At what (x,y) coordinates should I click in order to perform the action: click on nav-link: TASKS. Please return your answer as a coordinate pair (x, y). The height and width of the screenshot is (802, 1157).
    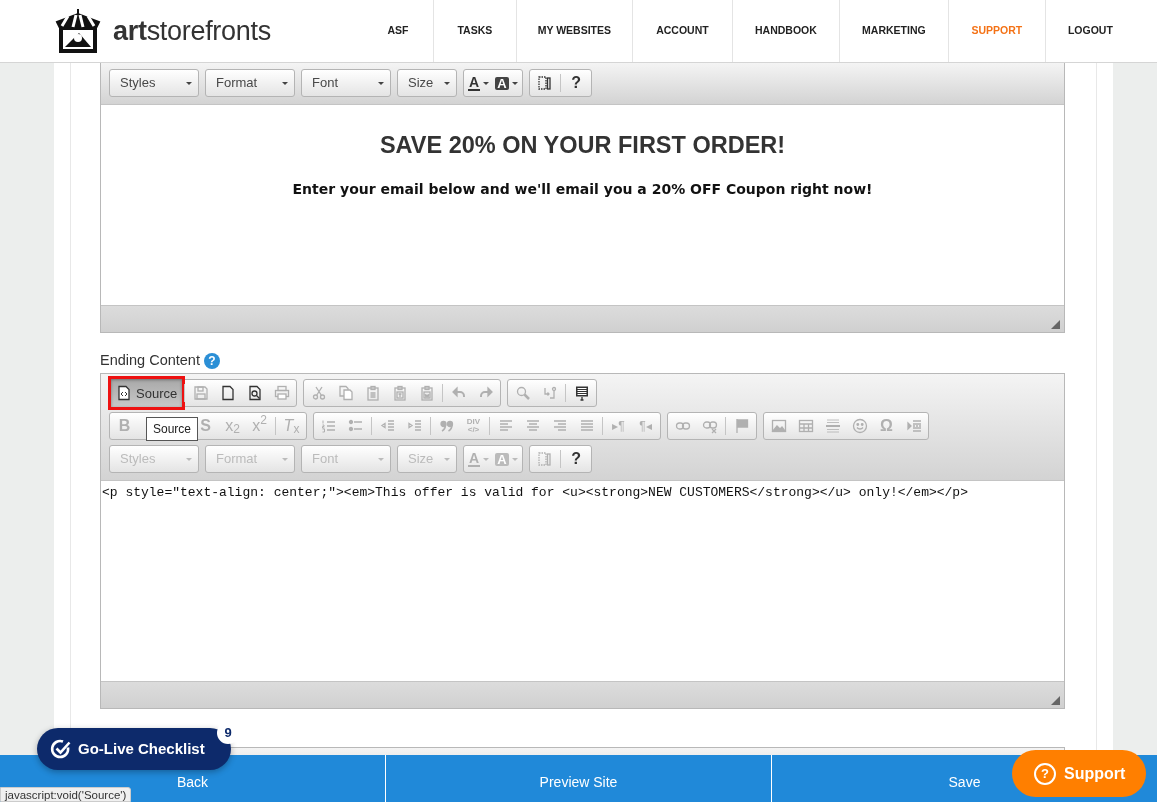
    Looking at the image, I should click on (474, 31).